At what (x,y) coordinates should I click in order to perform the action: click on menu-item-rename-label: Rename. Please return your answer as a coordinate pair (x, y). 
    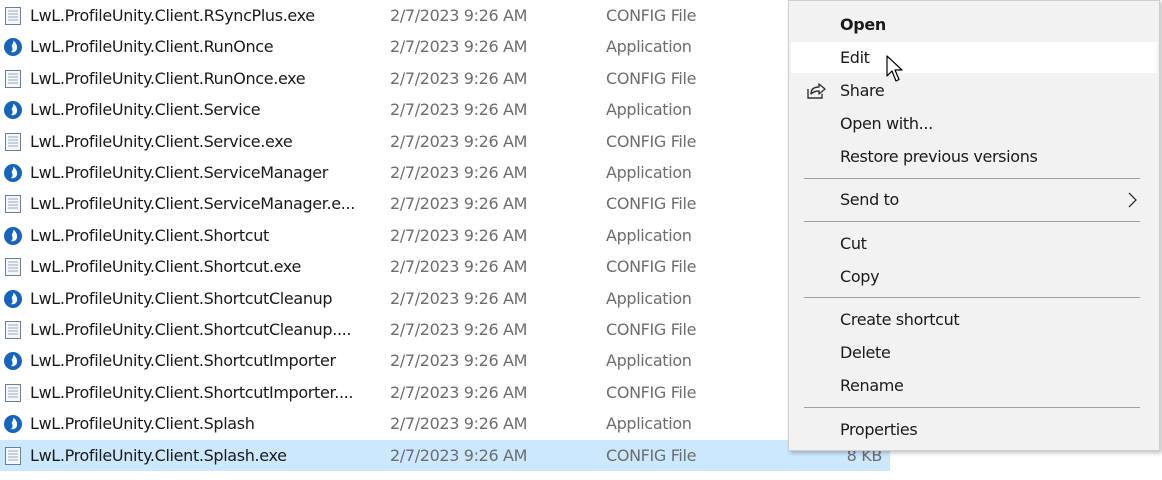
    Looking at the image, I should click on (872, 385).